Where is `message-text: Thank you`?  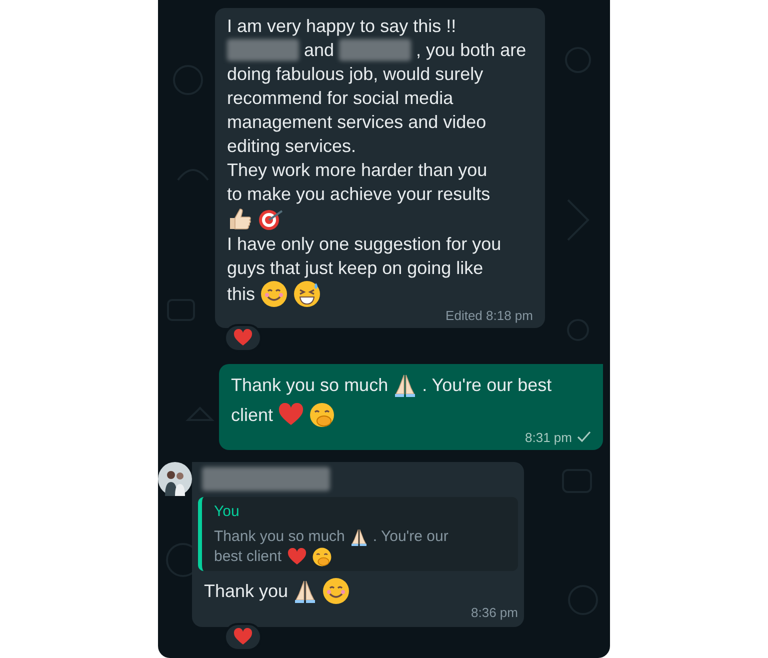 message-text: Thank you is located at coordinates (246, 591).